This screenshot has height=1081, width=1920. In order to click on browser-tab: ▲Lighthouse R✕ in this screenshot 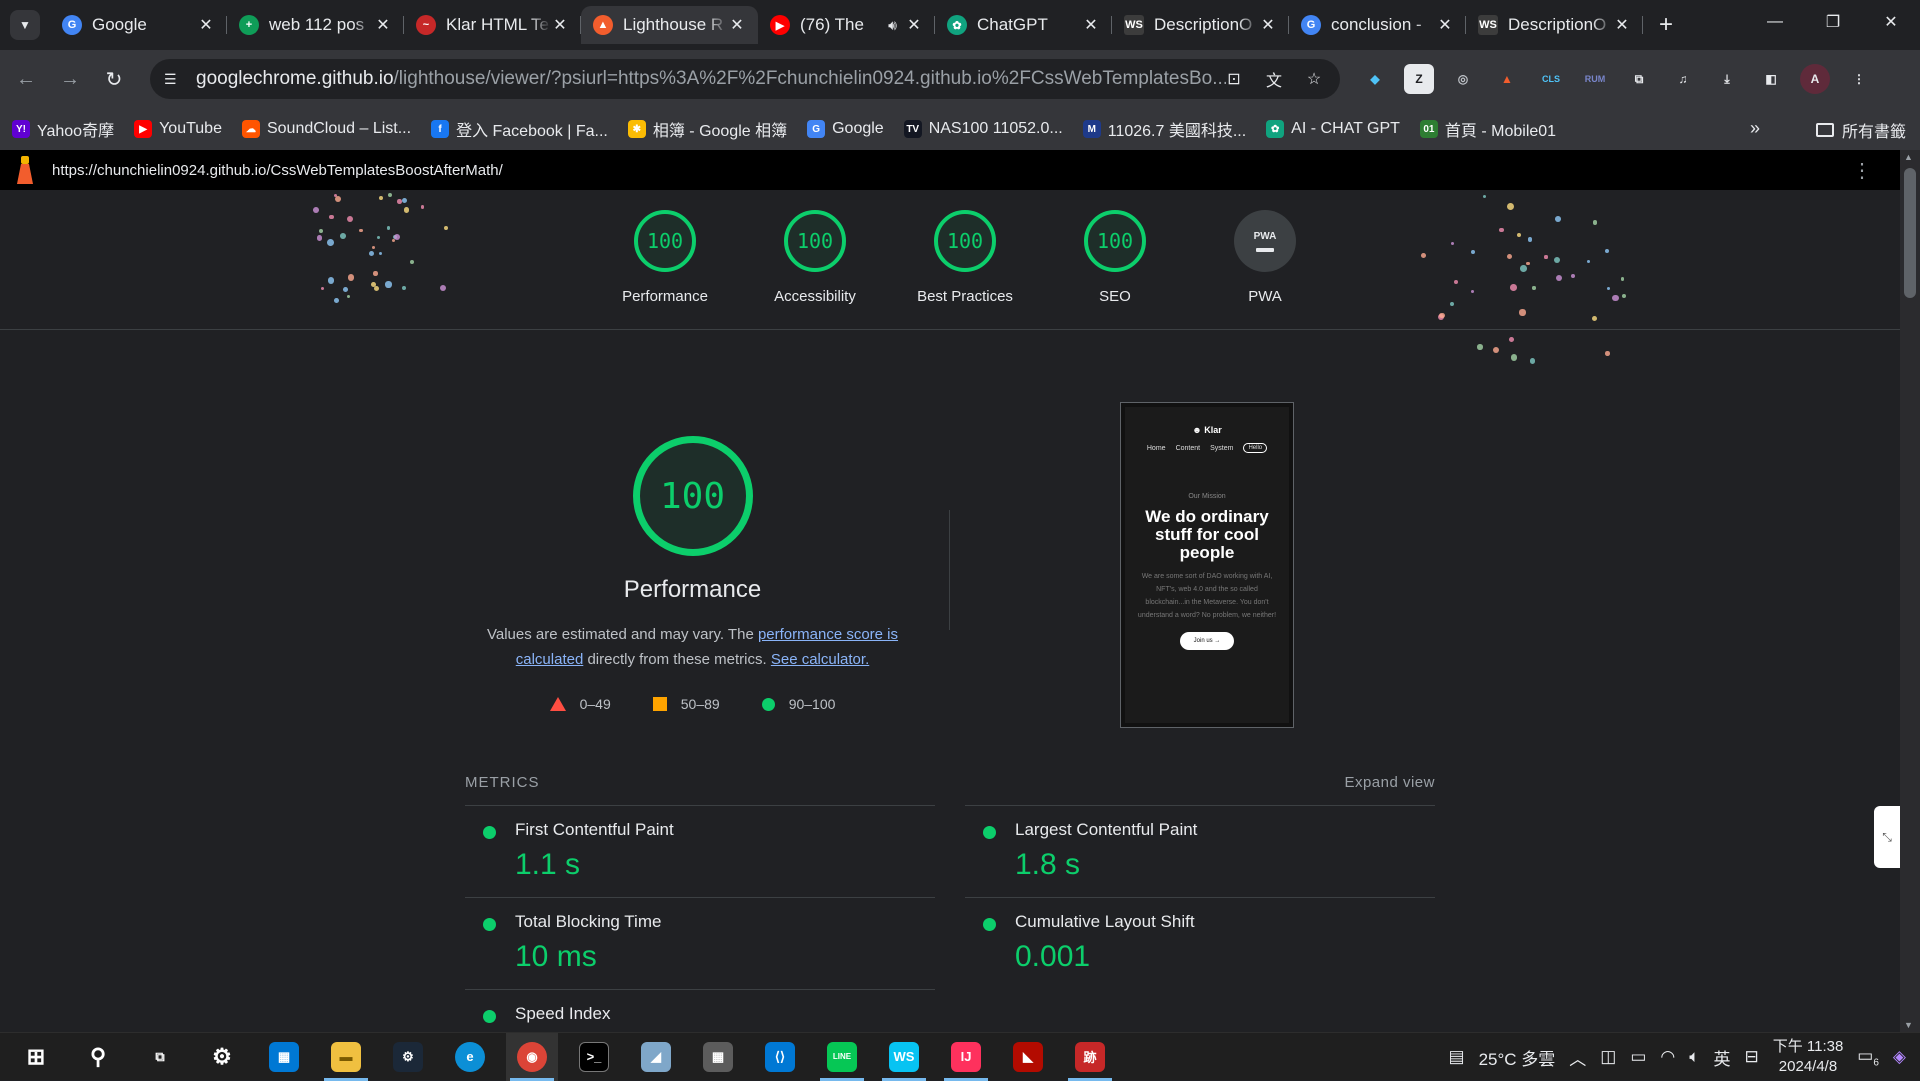, I will do `click(669, 25)`.